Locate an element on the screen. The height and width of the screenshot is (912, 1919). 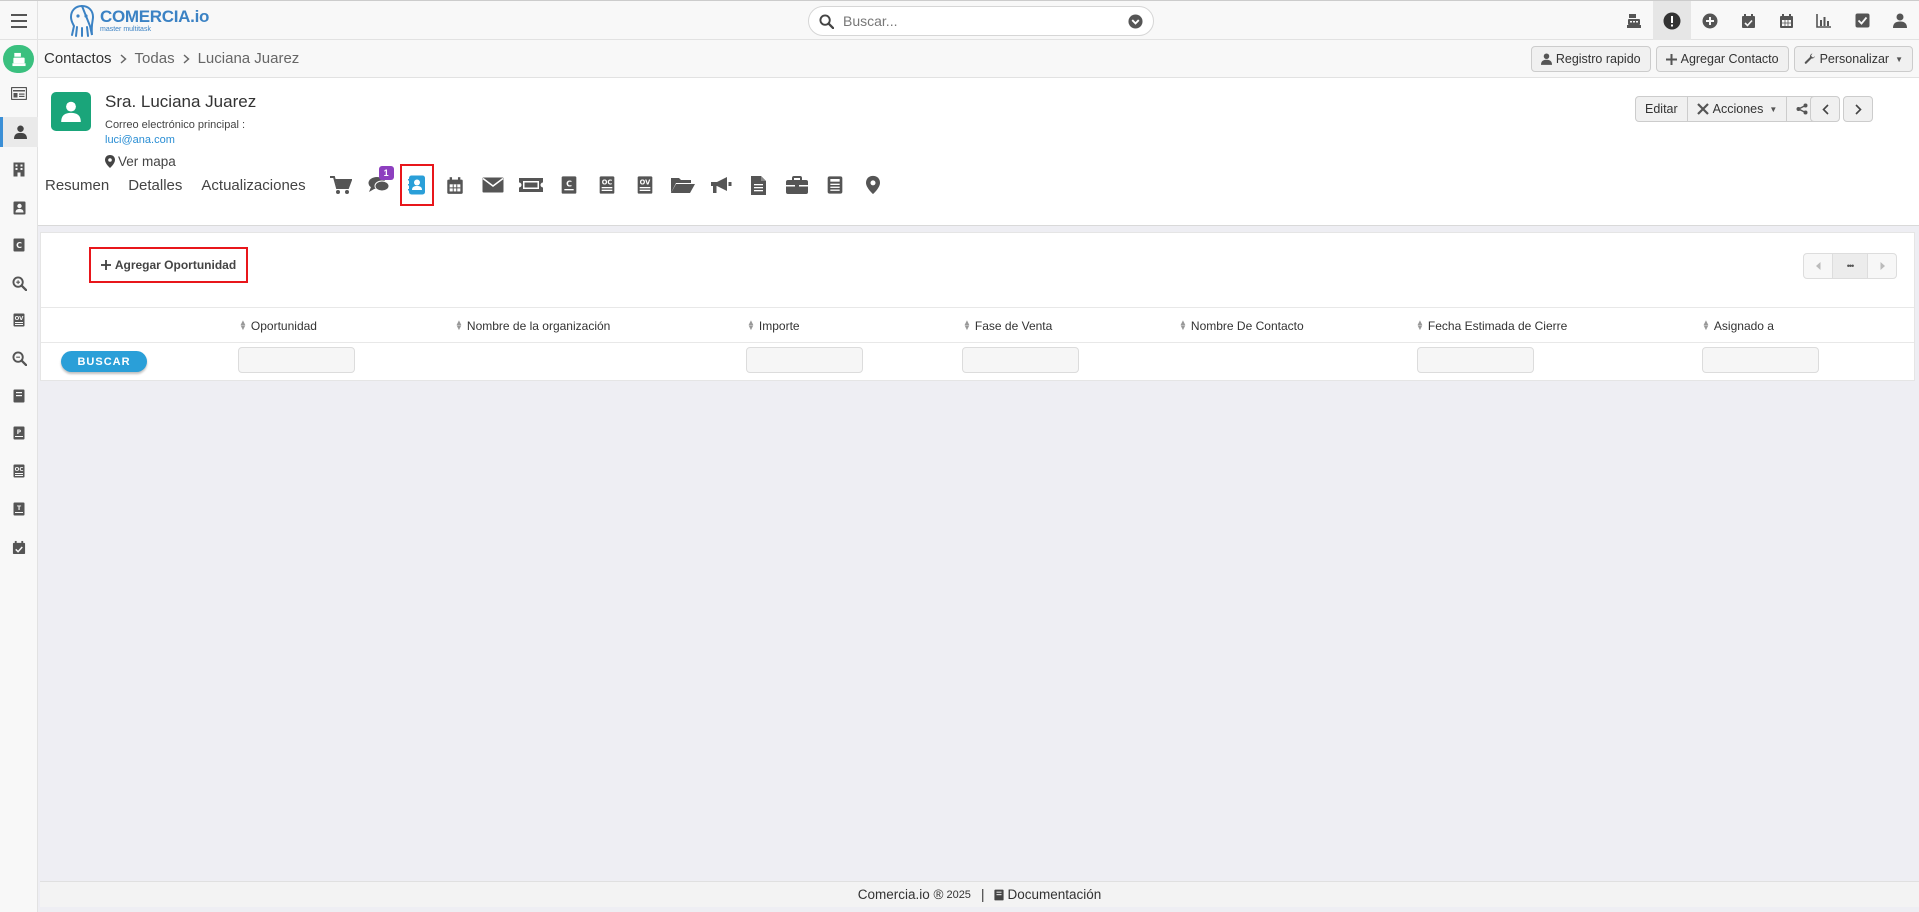
tab-emails is located at coordinates (493, 185).